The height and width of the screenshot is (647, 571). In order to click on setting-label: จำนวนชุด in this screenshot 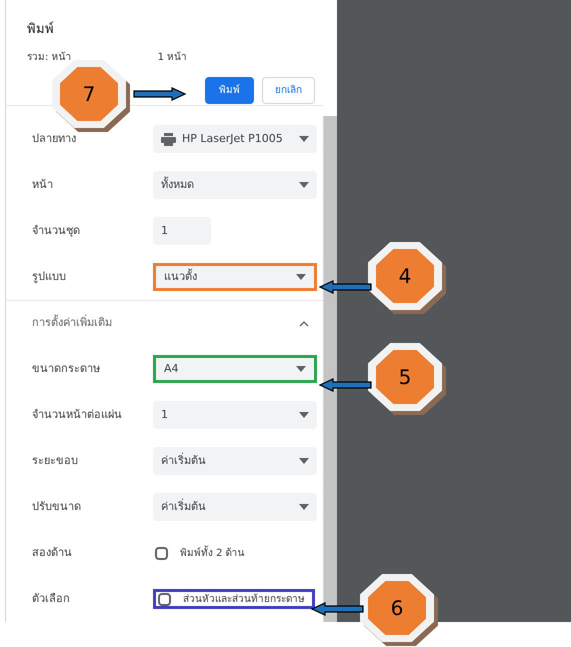, I will do `click(56, 230)`.